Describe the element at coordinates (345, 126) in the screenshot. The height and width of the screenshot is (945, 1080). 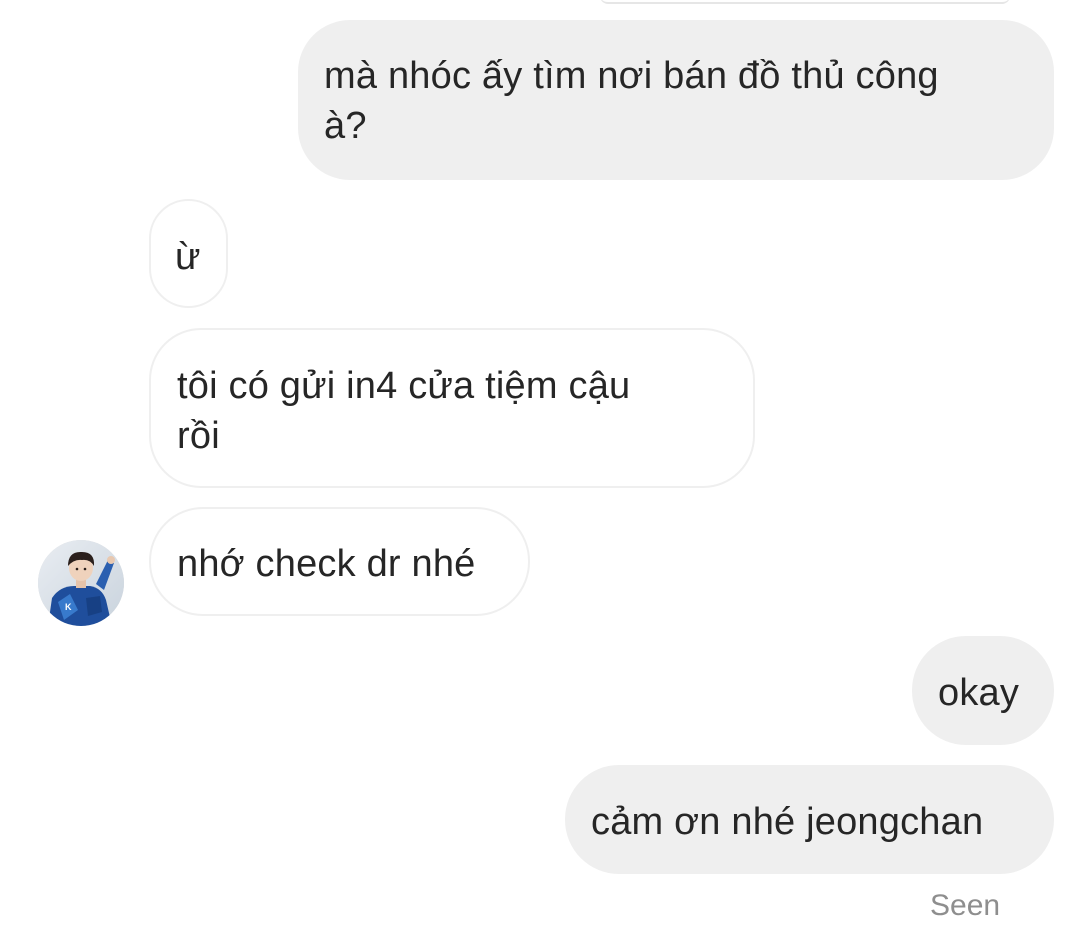
I see `message-text: à?` at that location.